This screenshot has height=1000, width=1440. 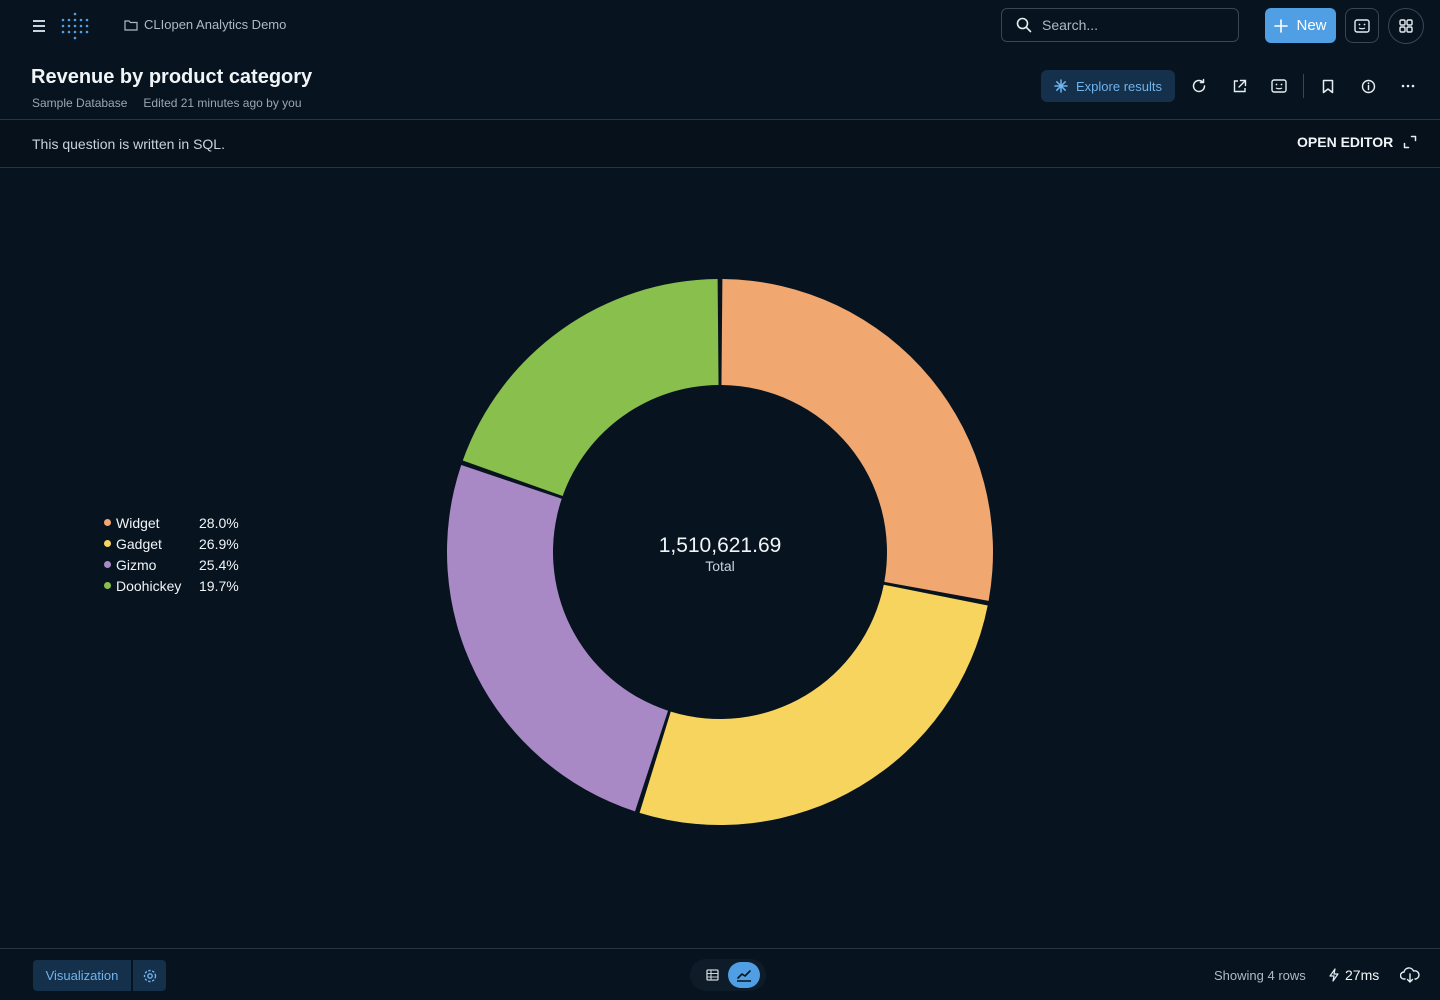 I want to click on visualization-settings-button, so click(x=149, y=975).